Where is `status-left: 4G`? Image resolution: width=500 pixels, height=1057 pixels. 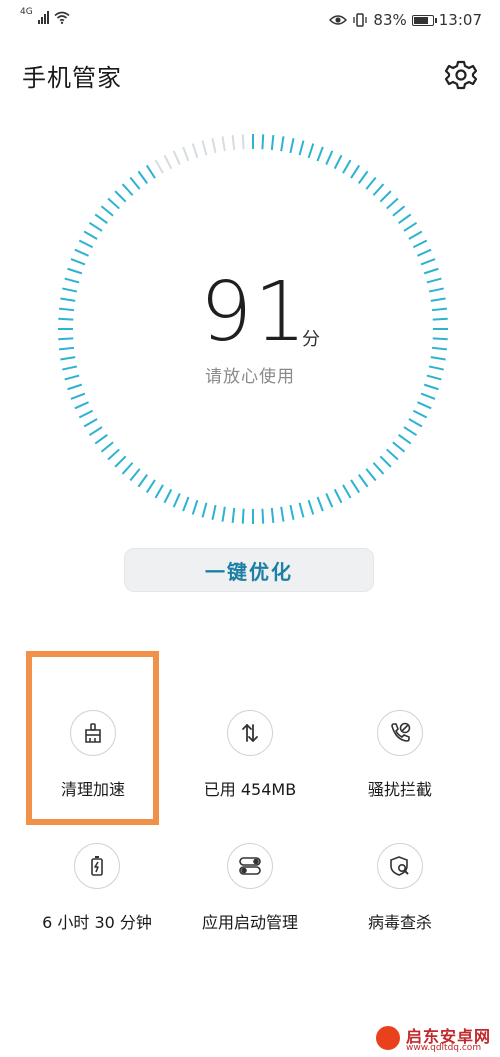
status-left: 4G is located at coordinates (45, 16).